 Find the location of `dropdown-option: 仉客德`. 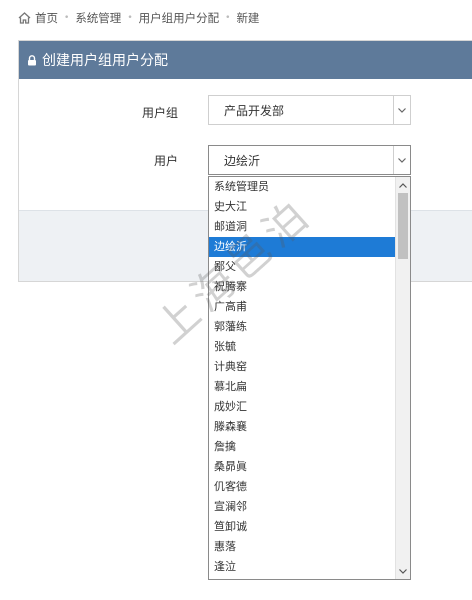

dropdown-option: 仉客德 is located at coordinates (302, 487).